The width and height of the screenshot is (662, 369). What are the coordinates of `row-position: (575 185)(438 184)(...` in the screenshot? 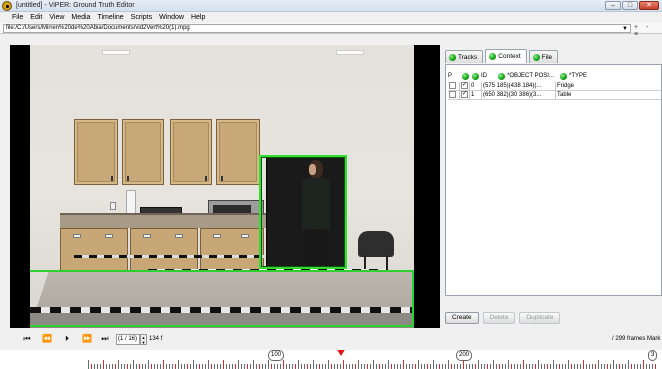 It's located at (519, 86).